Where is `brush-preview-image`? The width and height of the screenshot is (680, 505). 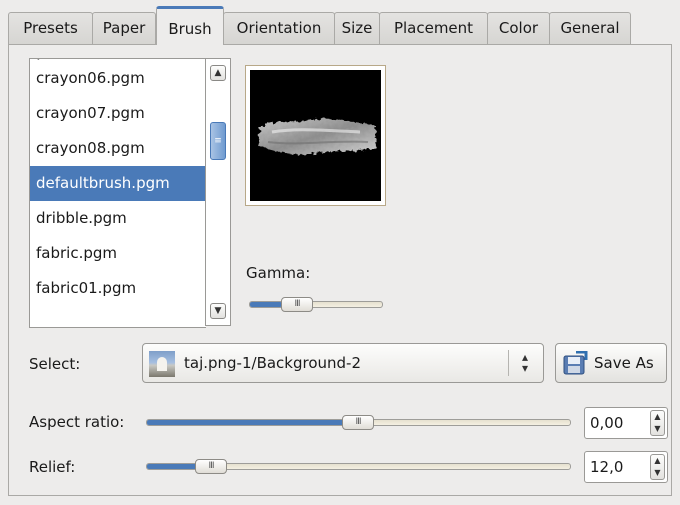 brush-preview-image is located at coordinates (315, 135).